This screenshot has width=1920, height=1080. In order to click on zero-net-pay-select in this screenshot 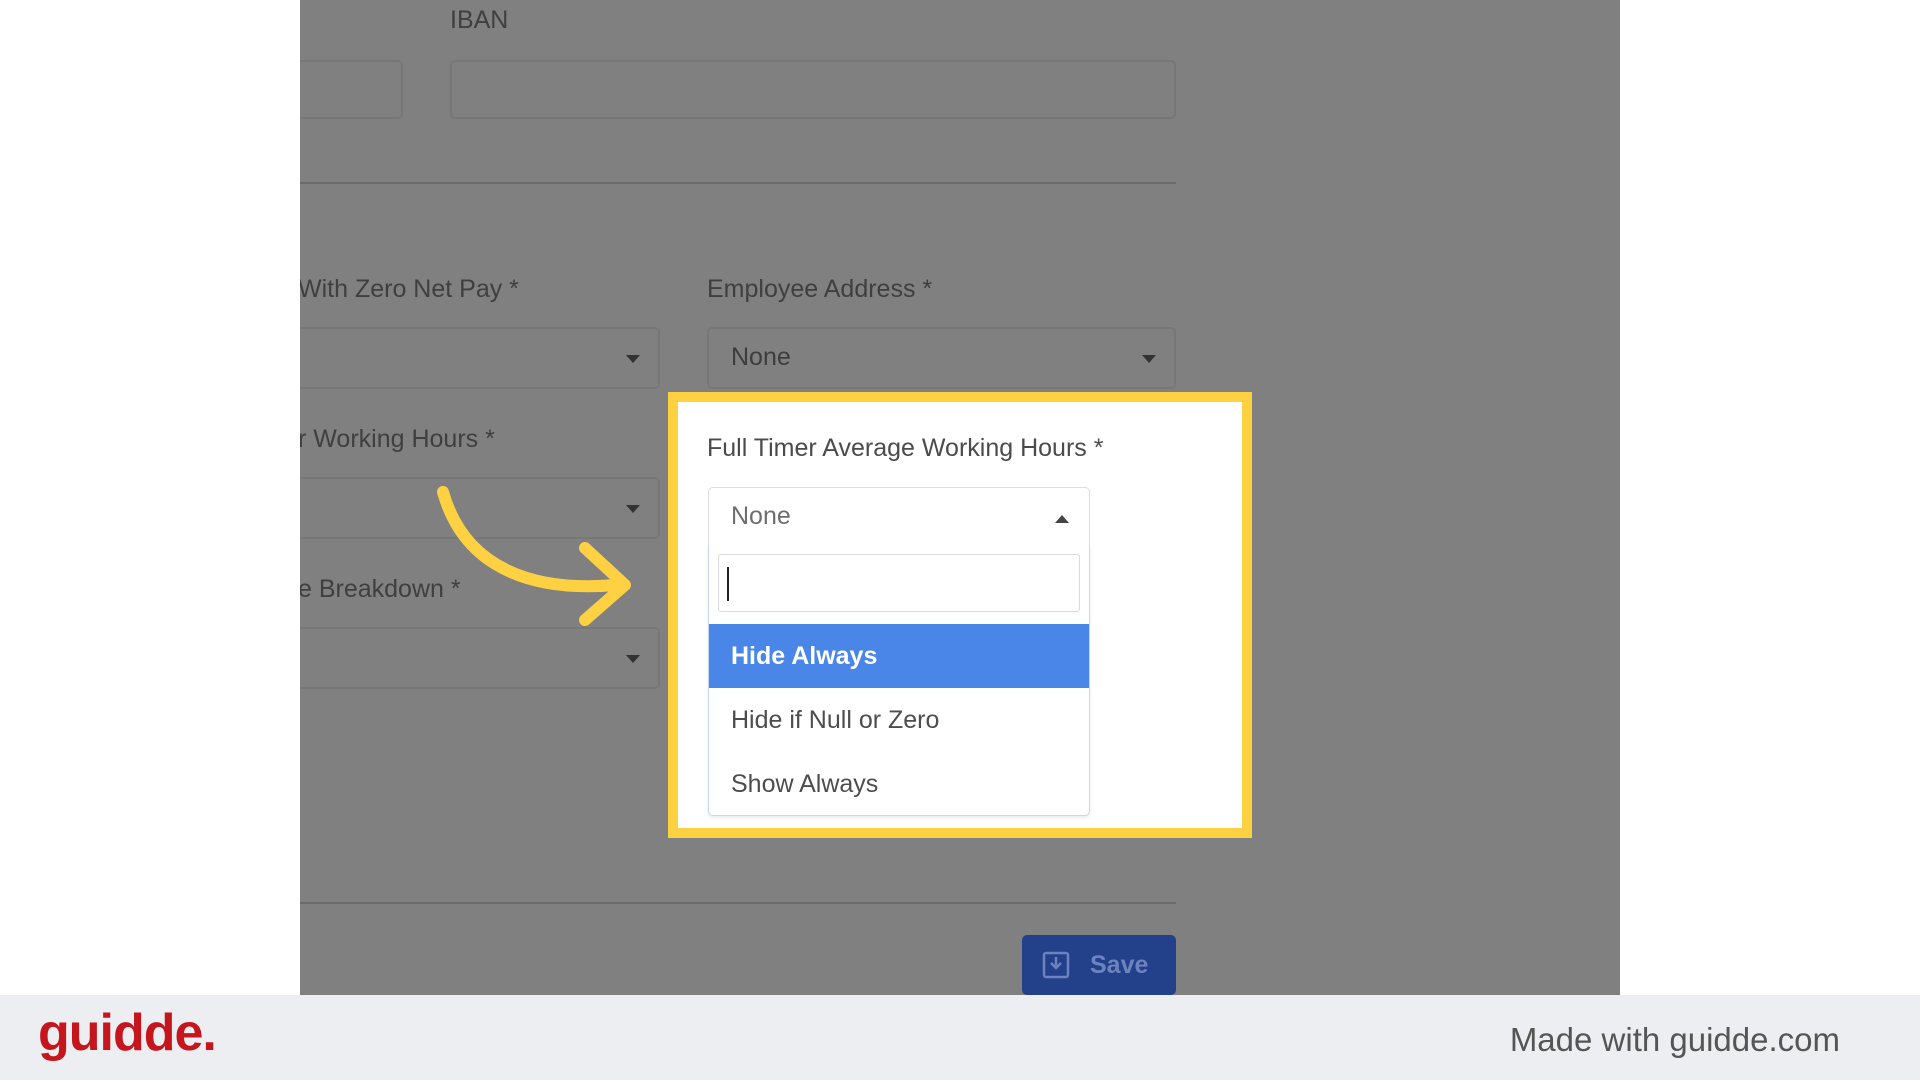, I will do `click(480, 358)`.